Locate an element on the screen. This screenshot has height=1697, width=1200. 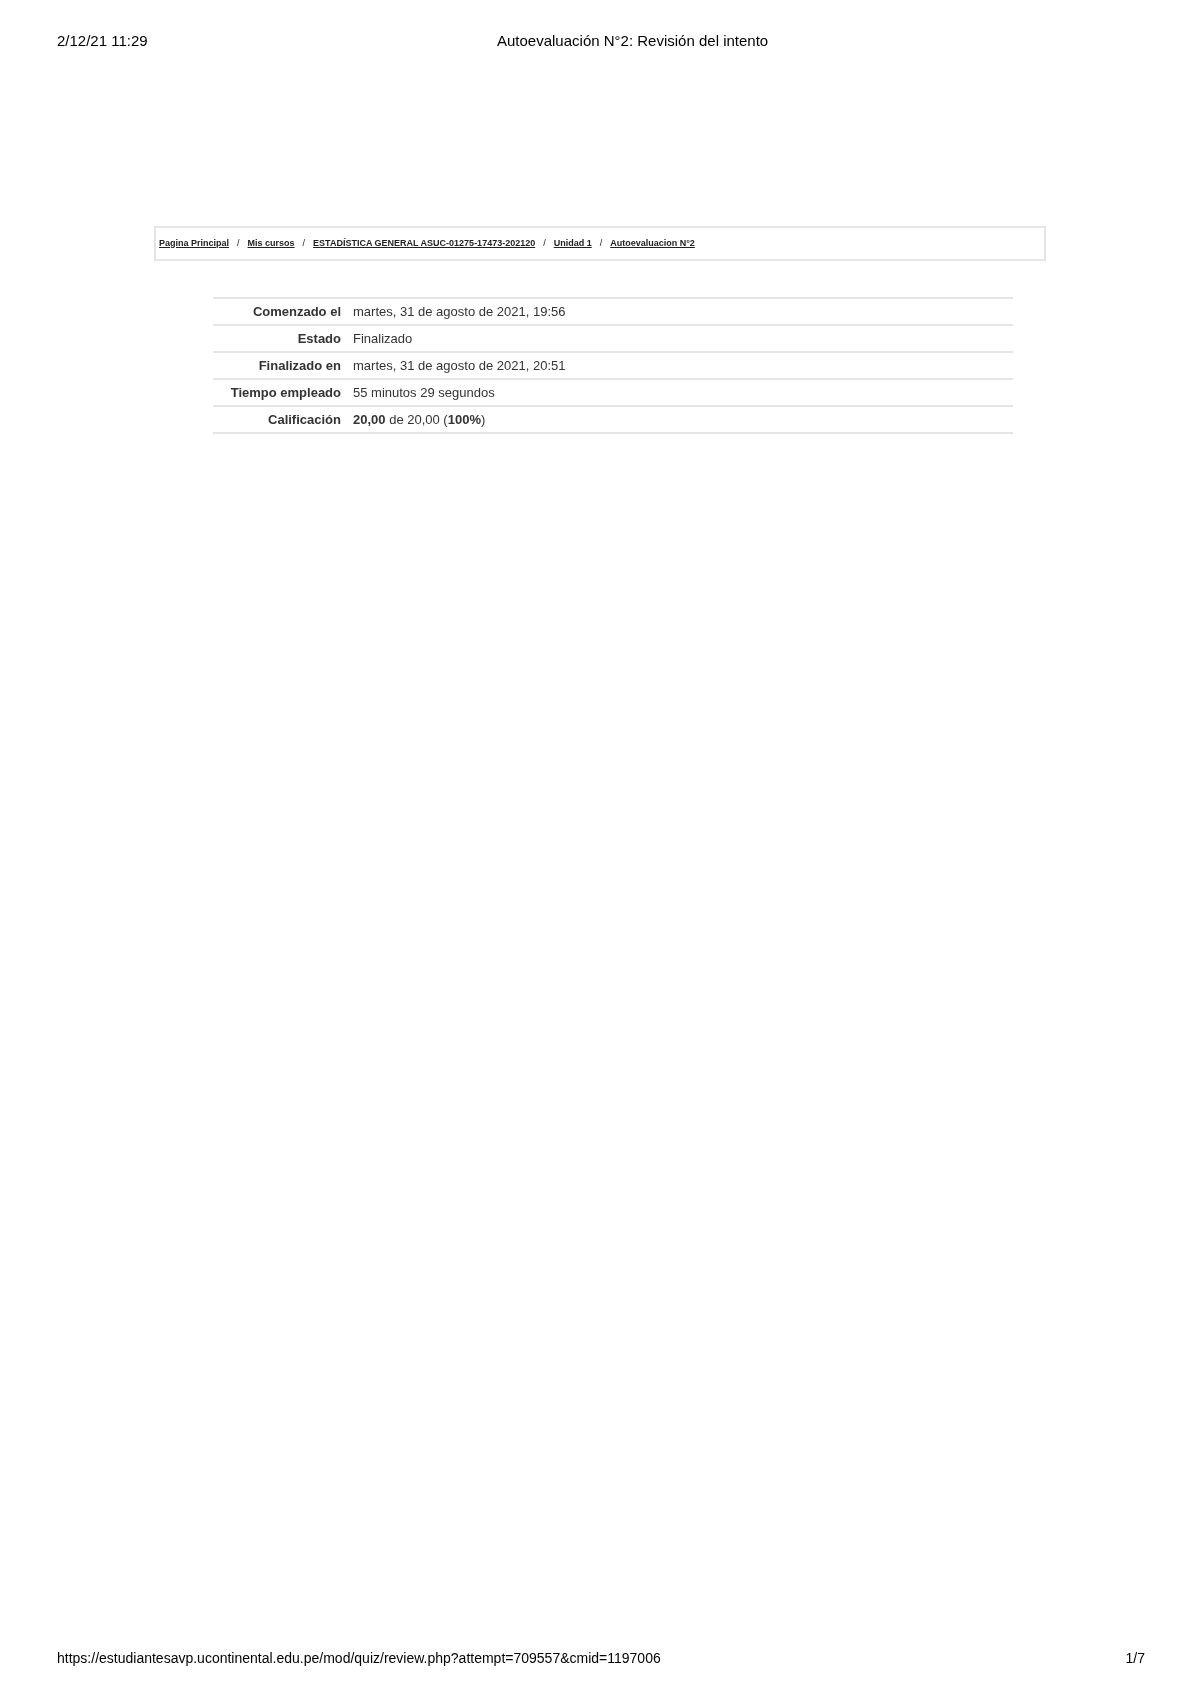
summary-label: Calificación is located at coordinates (304, 420).